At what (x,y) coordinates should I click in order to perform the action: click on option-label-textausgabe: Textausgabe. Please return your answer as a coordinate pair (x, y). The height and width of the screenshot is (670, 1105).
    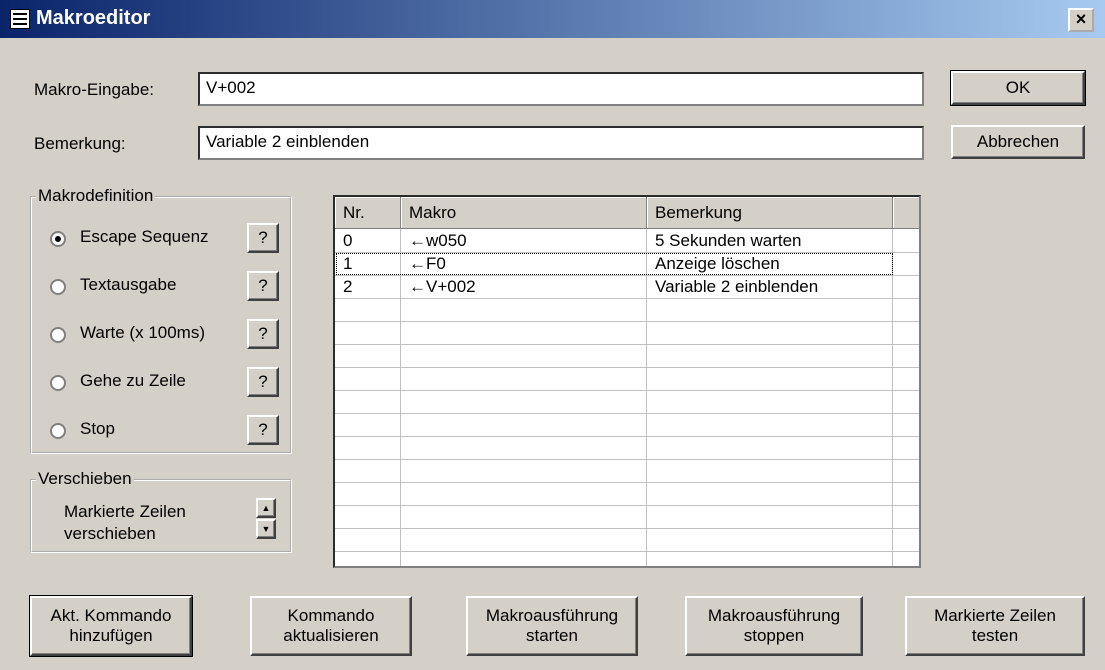
    Looking at the image, I should click on (128, 285).